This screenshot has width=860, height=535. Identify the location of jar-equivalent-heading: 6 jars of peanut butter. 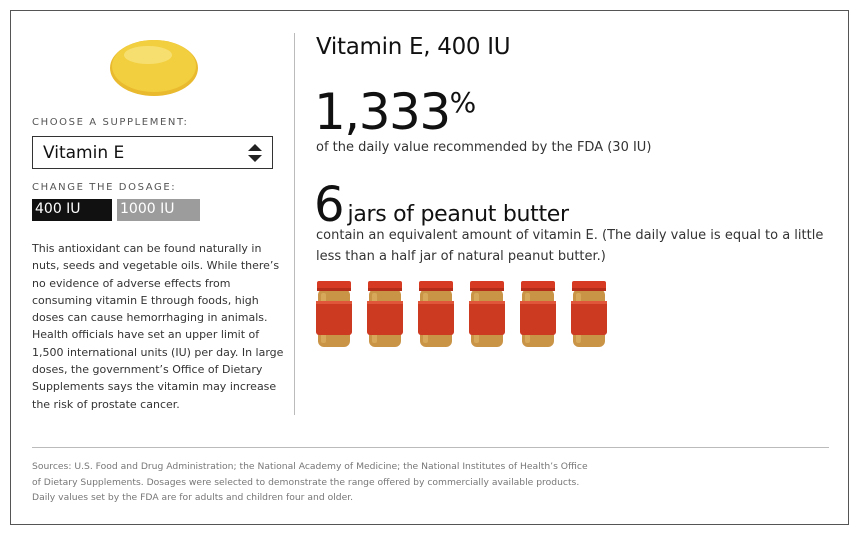
(441, 205).